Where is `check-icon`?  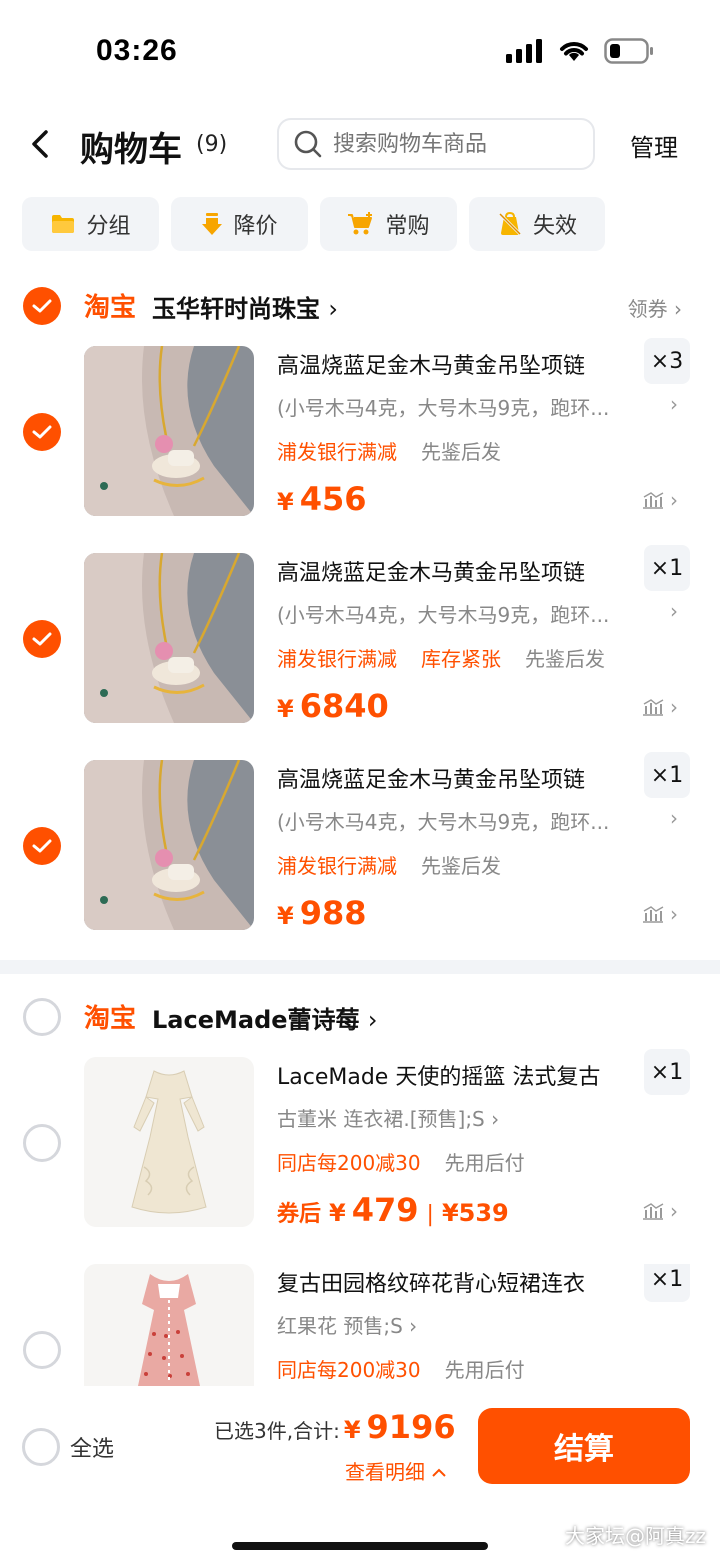 check-icon is located at coordinates (42, 639).